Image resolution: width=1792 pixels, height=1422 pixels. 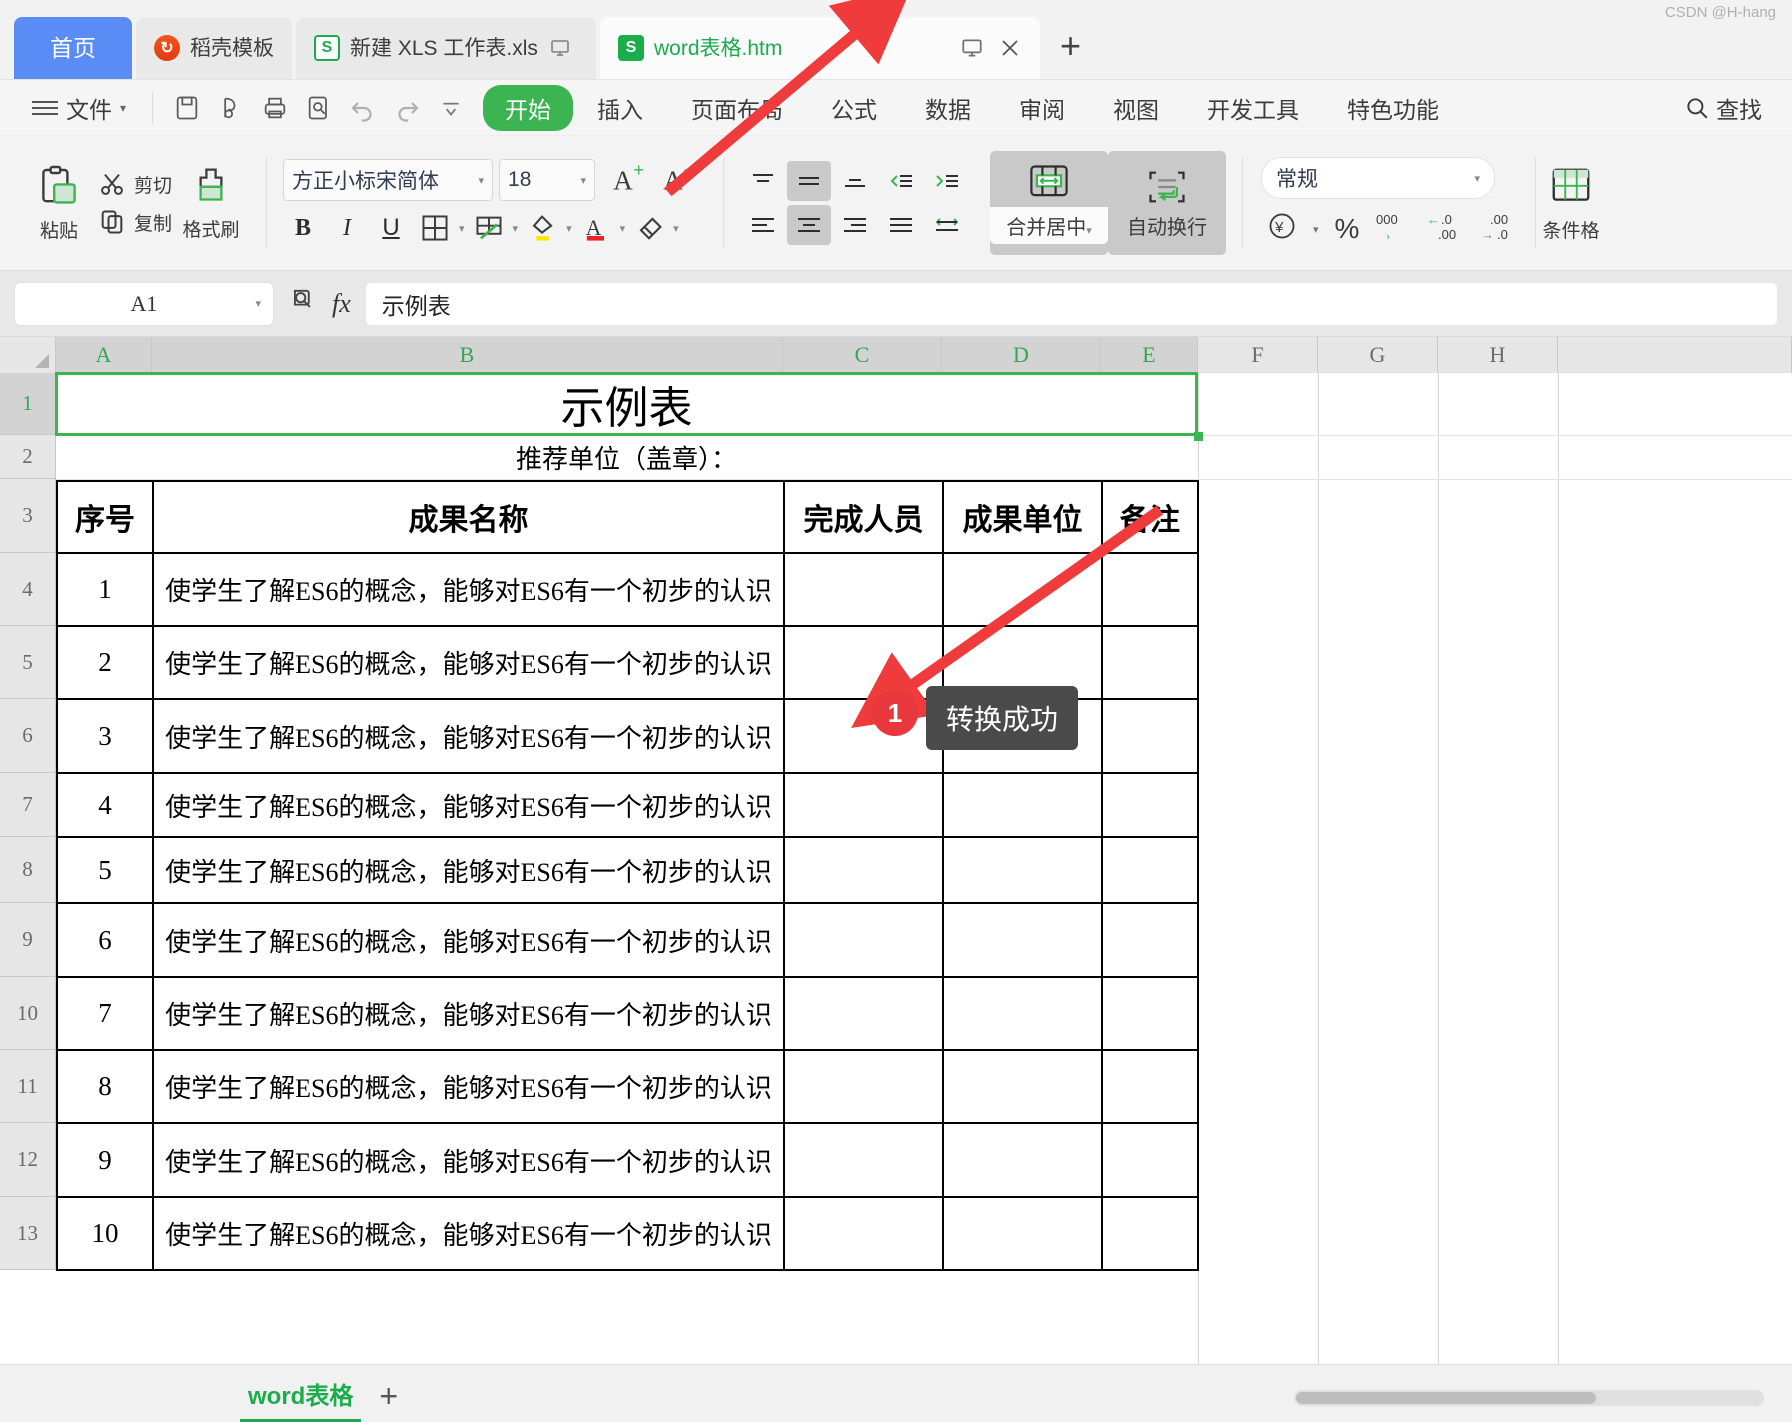 What do you see at coordinates (467, 355) in the screenshot?
I see `column-header-B: B` at bounding box center [467, 355].